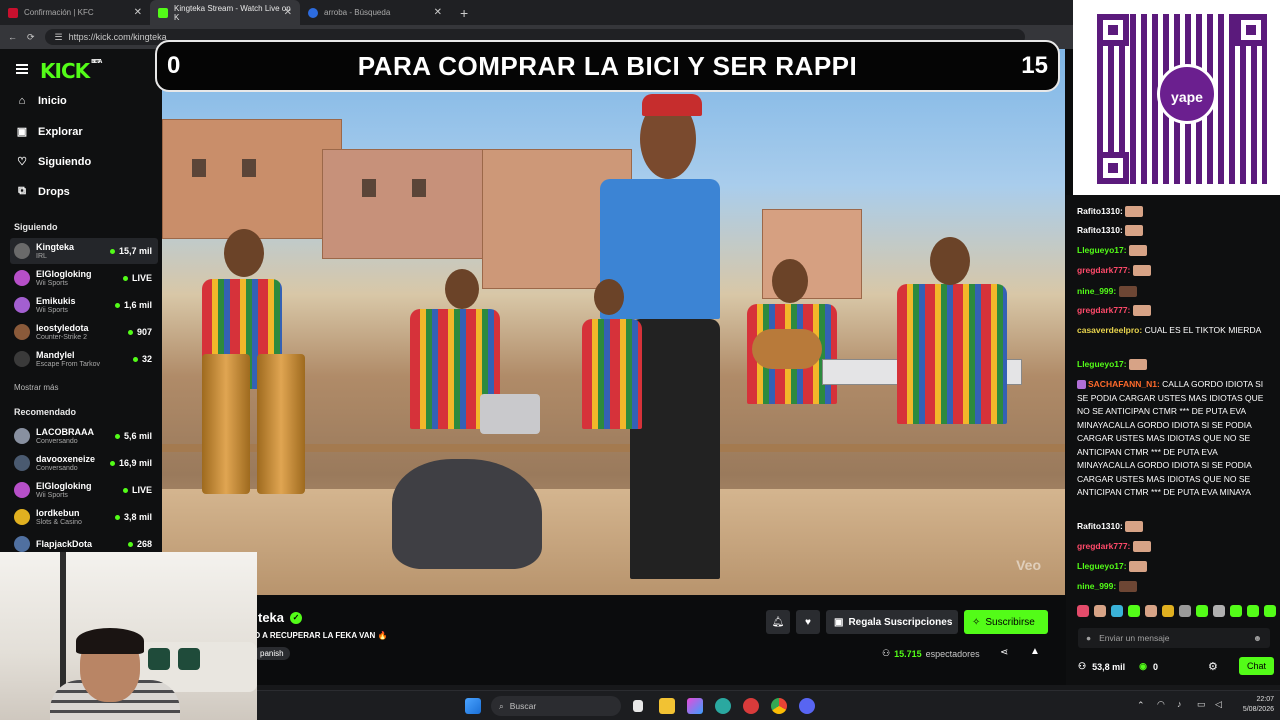 Image resolution: width=1280 pixels, height=720 pixels. I want to click on windows-start-icon, so click(473, 706).